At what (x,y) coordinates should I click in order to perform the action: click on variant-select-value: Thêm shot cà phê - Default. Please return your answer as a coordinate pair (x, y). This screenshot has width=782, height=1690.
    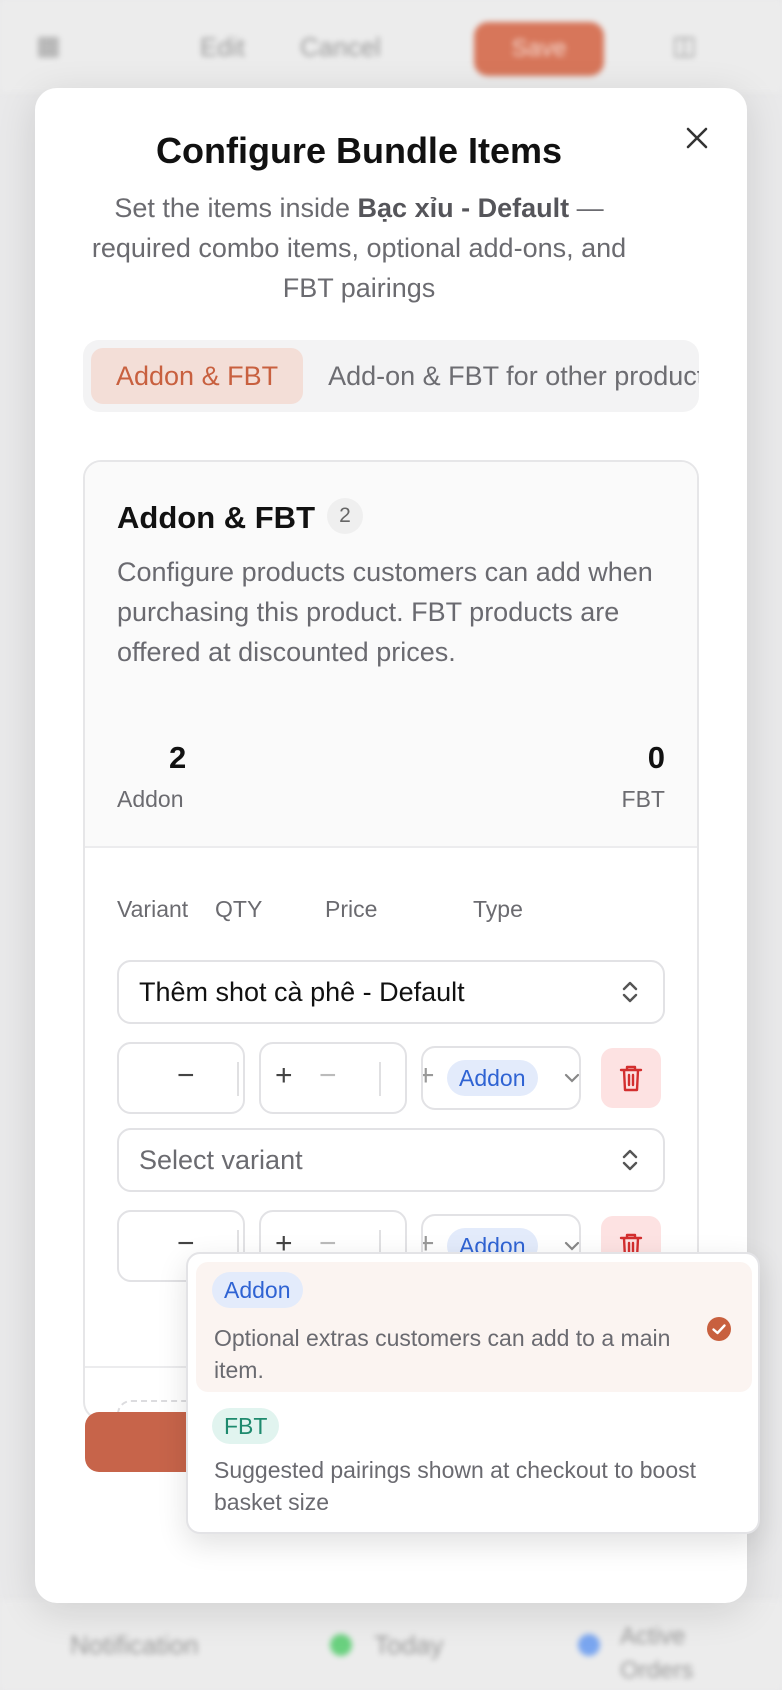
    Looking at the image, I should click on (302, 992).